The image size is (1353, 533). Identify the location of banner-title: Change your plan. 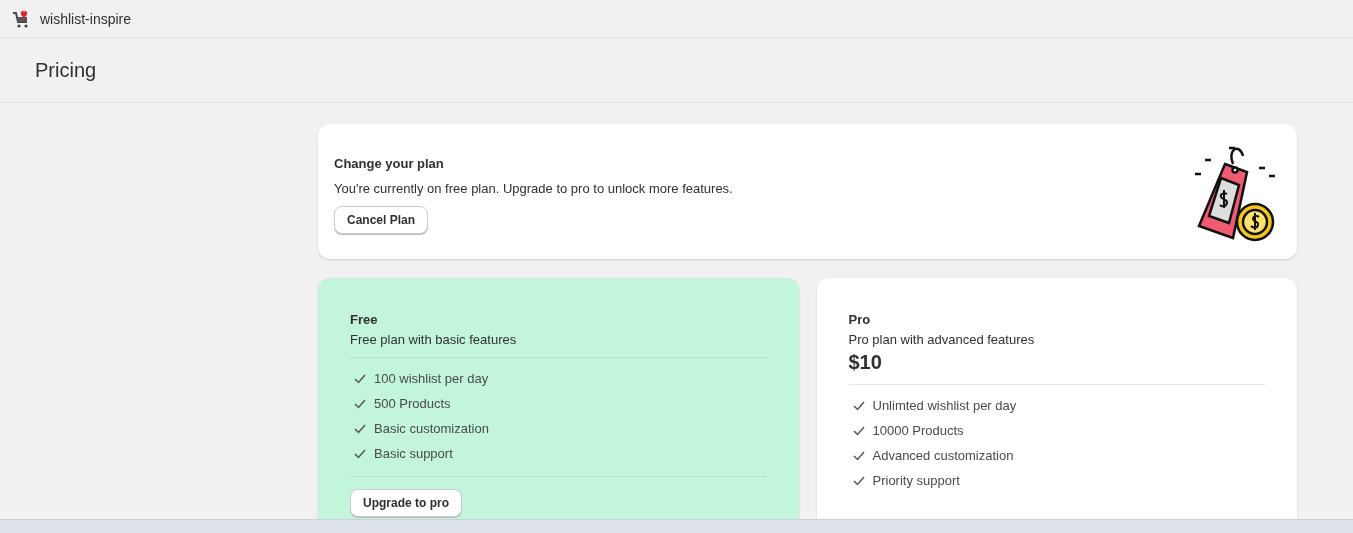
(389, 163).